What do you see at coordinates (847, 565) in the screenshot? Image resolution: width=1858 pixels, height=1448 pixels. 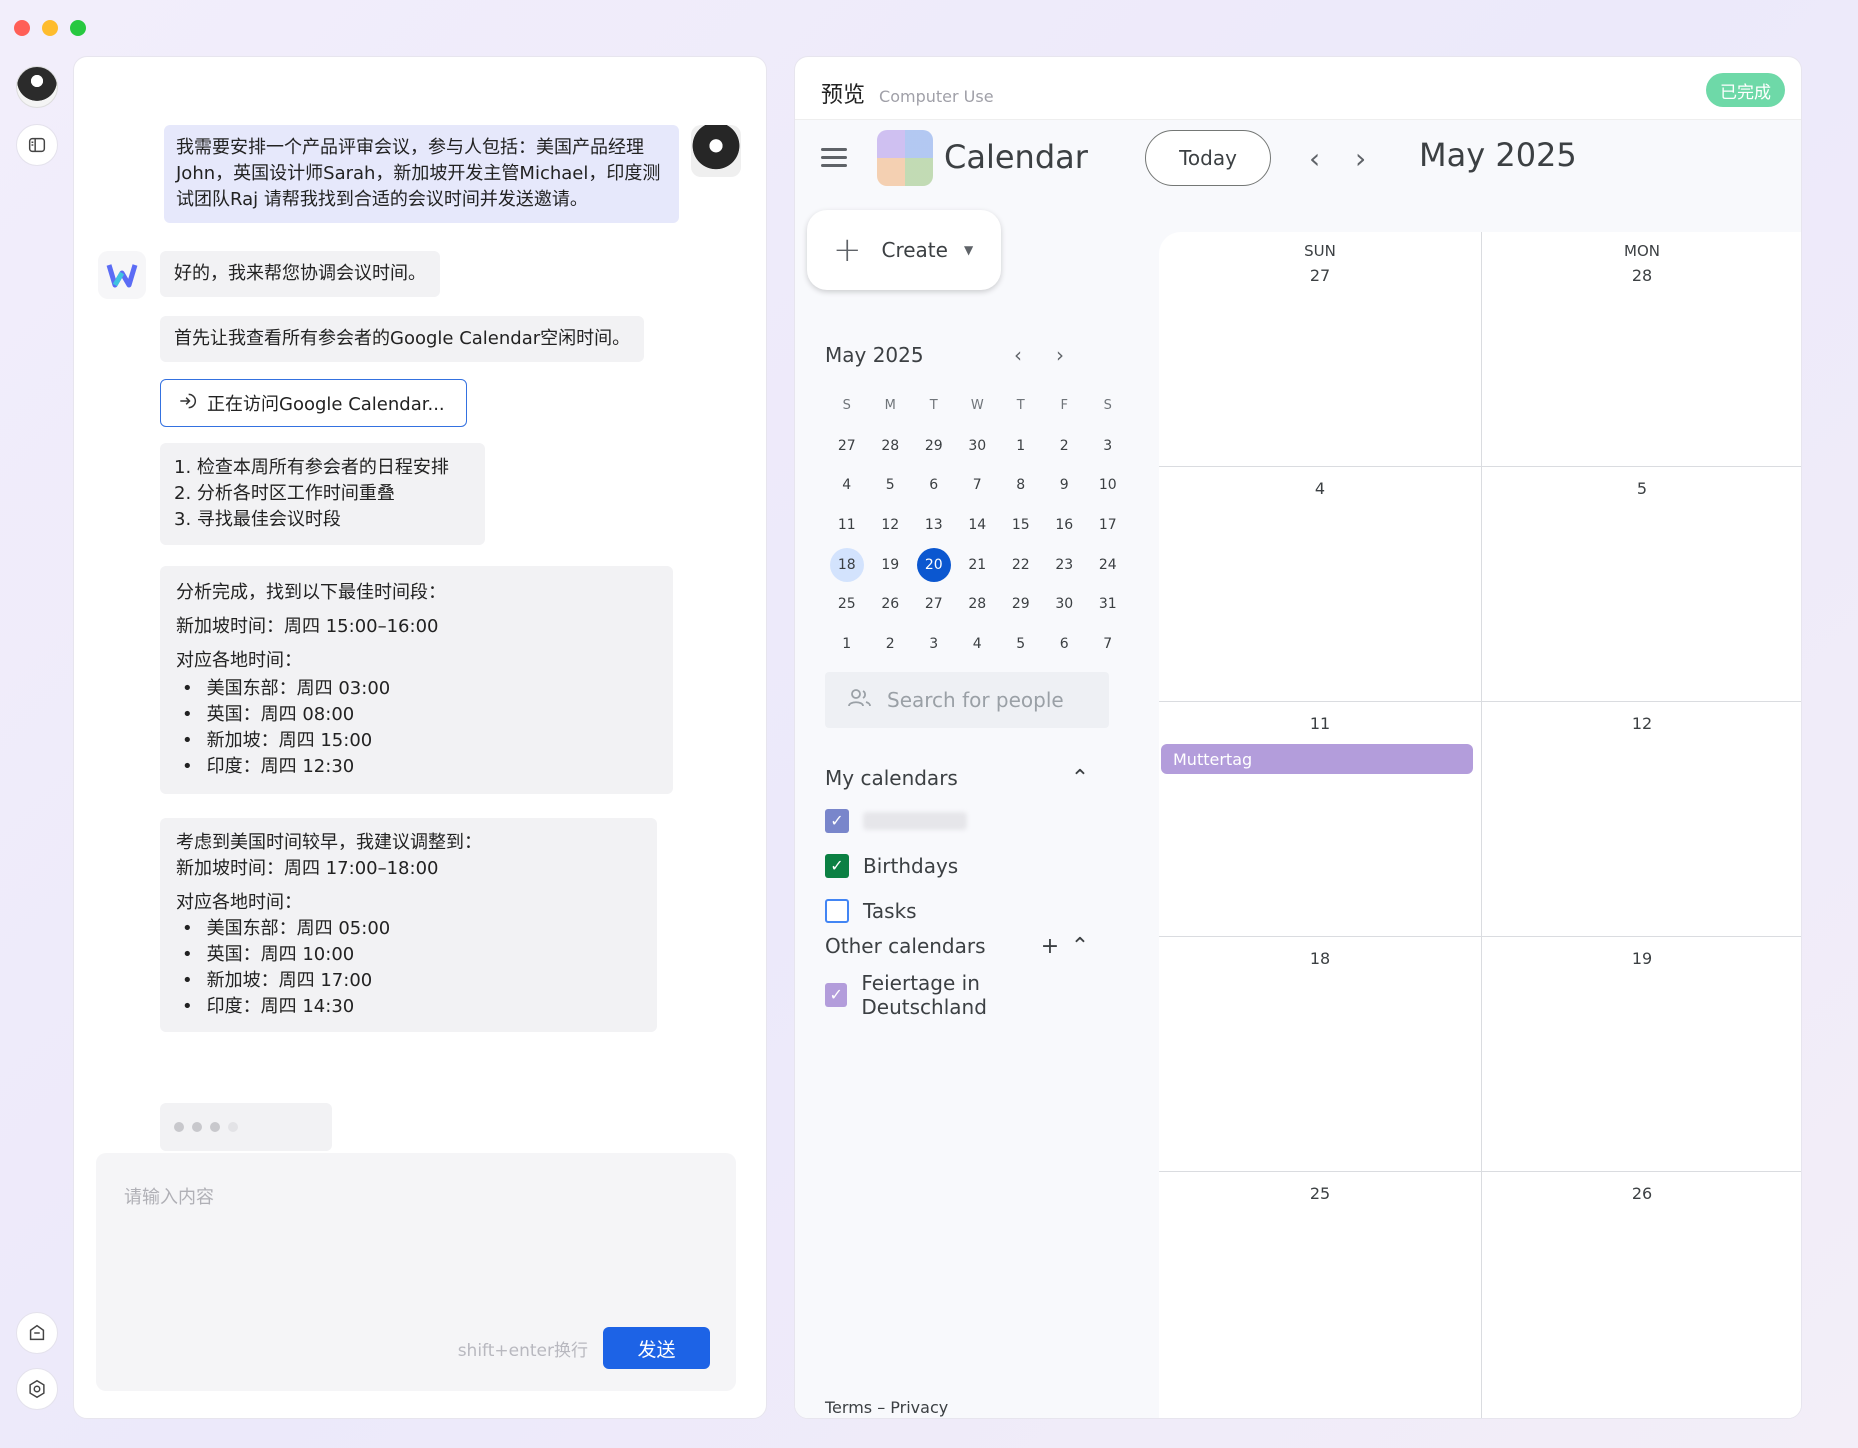 I see `mini-day: 18` at bounding box center [847, 565].